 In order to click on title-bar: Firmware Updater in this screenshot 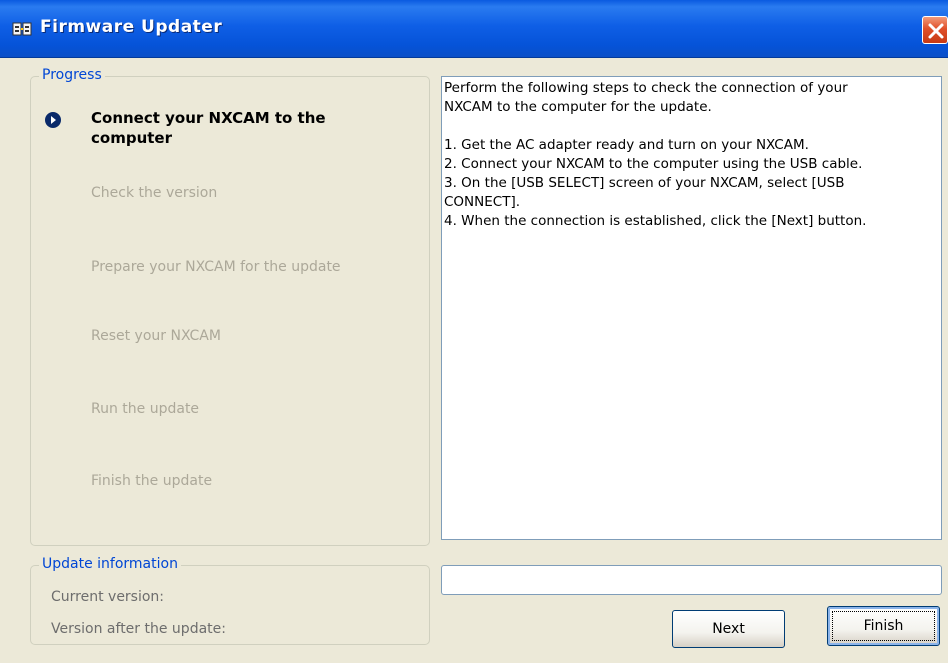, I will do `click(474, 29)`.